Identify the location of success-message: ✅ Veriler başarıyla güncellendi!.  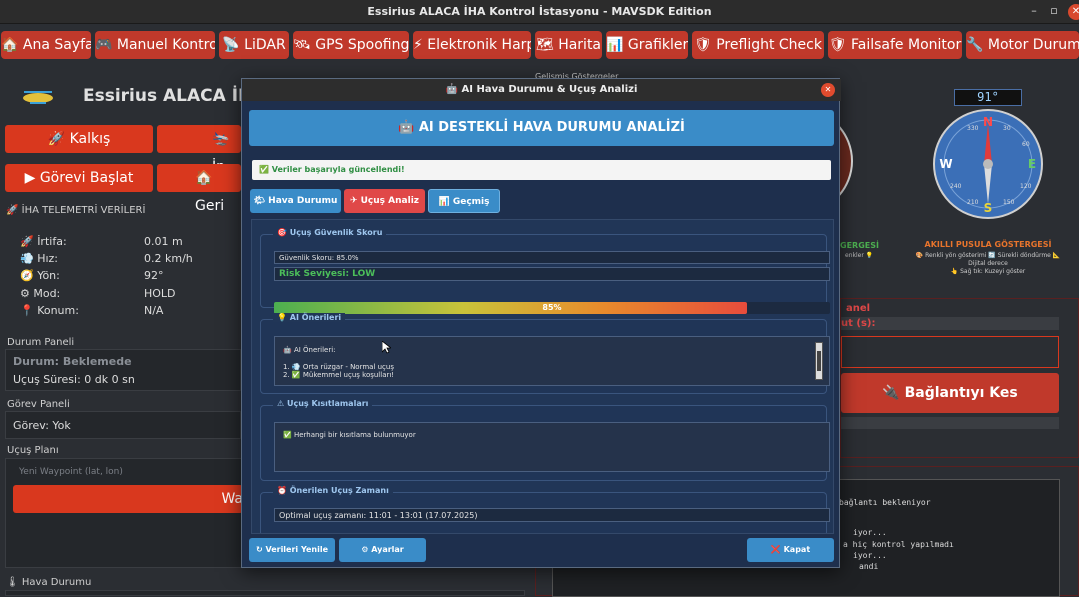
(541, 170).